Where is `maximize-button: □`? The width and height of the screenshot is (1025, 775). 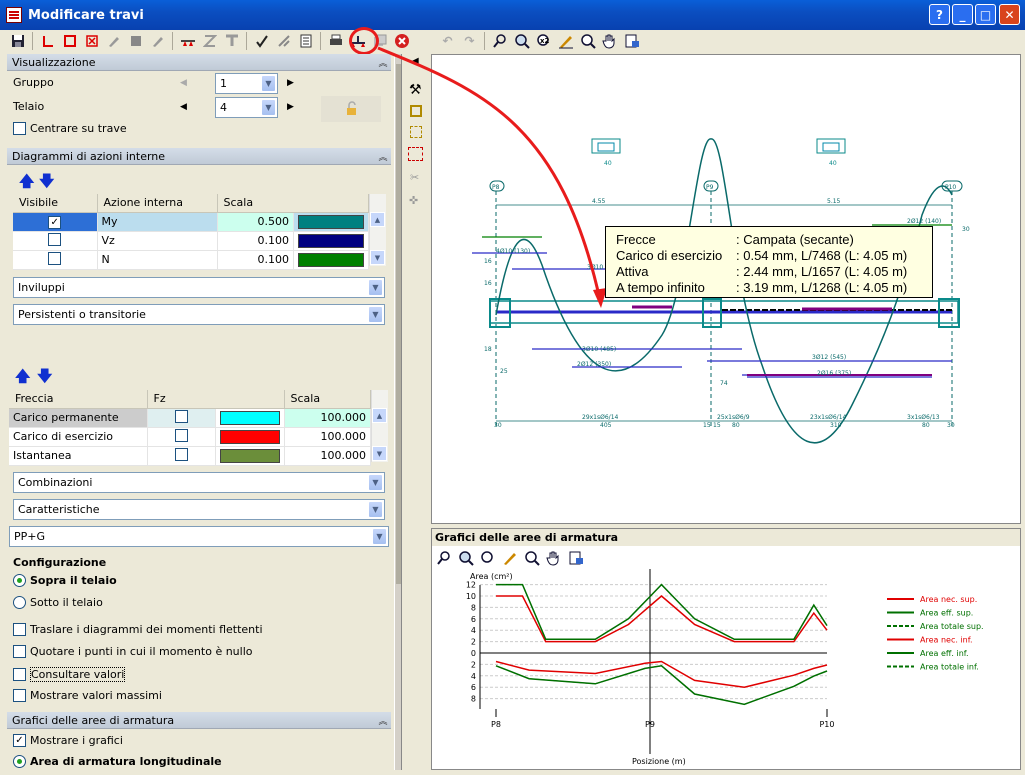
maximize-button: □ is located at coordinates (985, 14).